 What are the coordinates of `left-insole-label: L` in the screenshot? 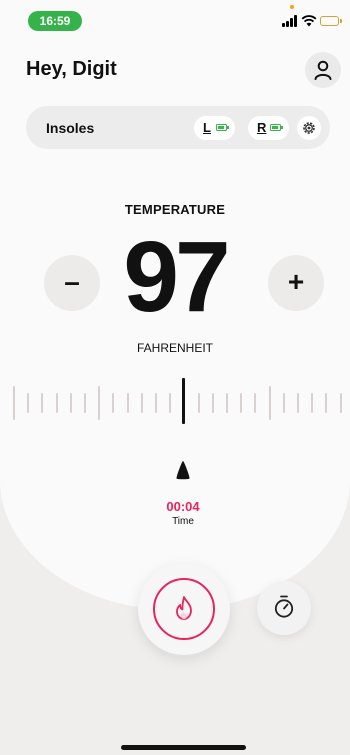 It's located at (207, 127).